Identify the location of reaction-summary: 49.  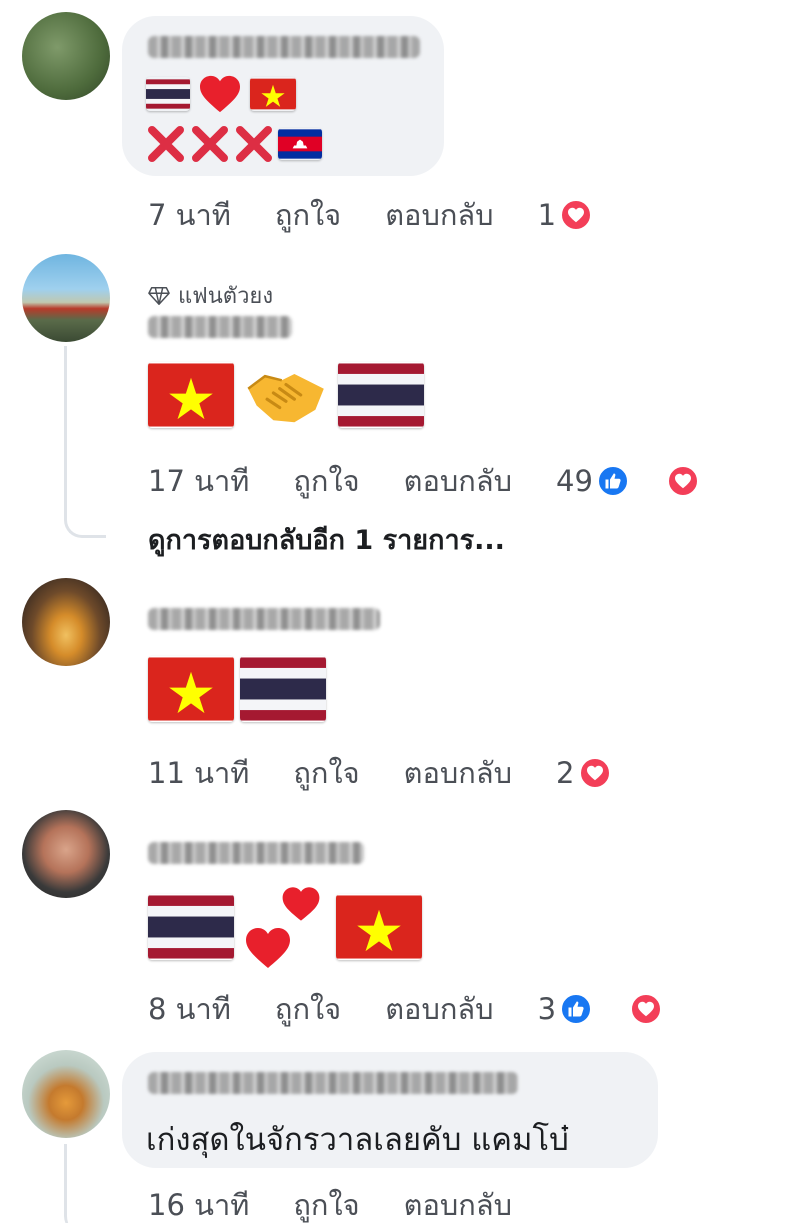
(627, 481).